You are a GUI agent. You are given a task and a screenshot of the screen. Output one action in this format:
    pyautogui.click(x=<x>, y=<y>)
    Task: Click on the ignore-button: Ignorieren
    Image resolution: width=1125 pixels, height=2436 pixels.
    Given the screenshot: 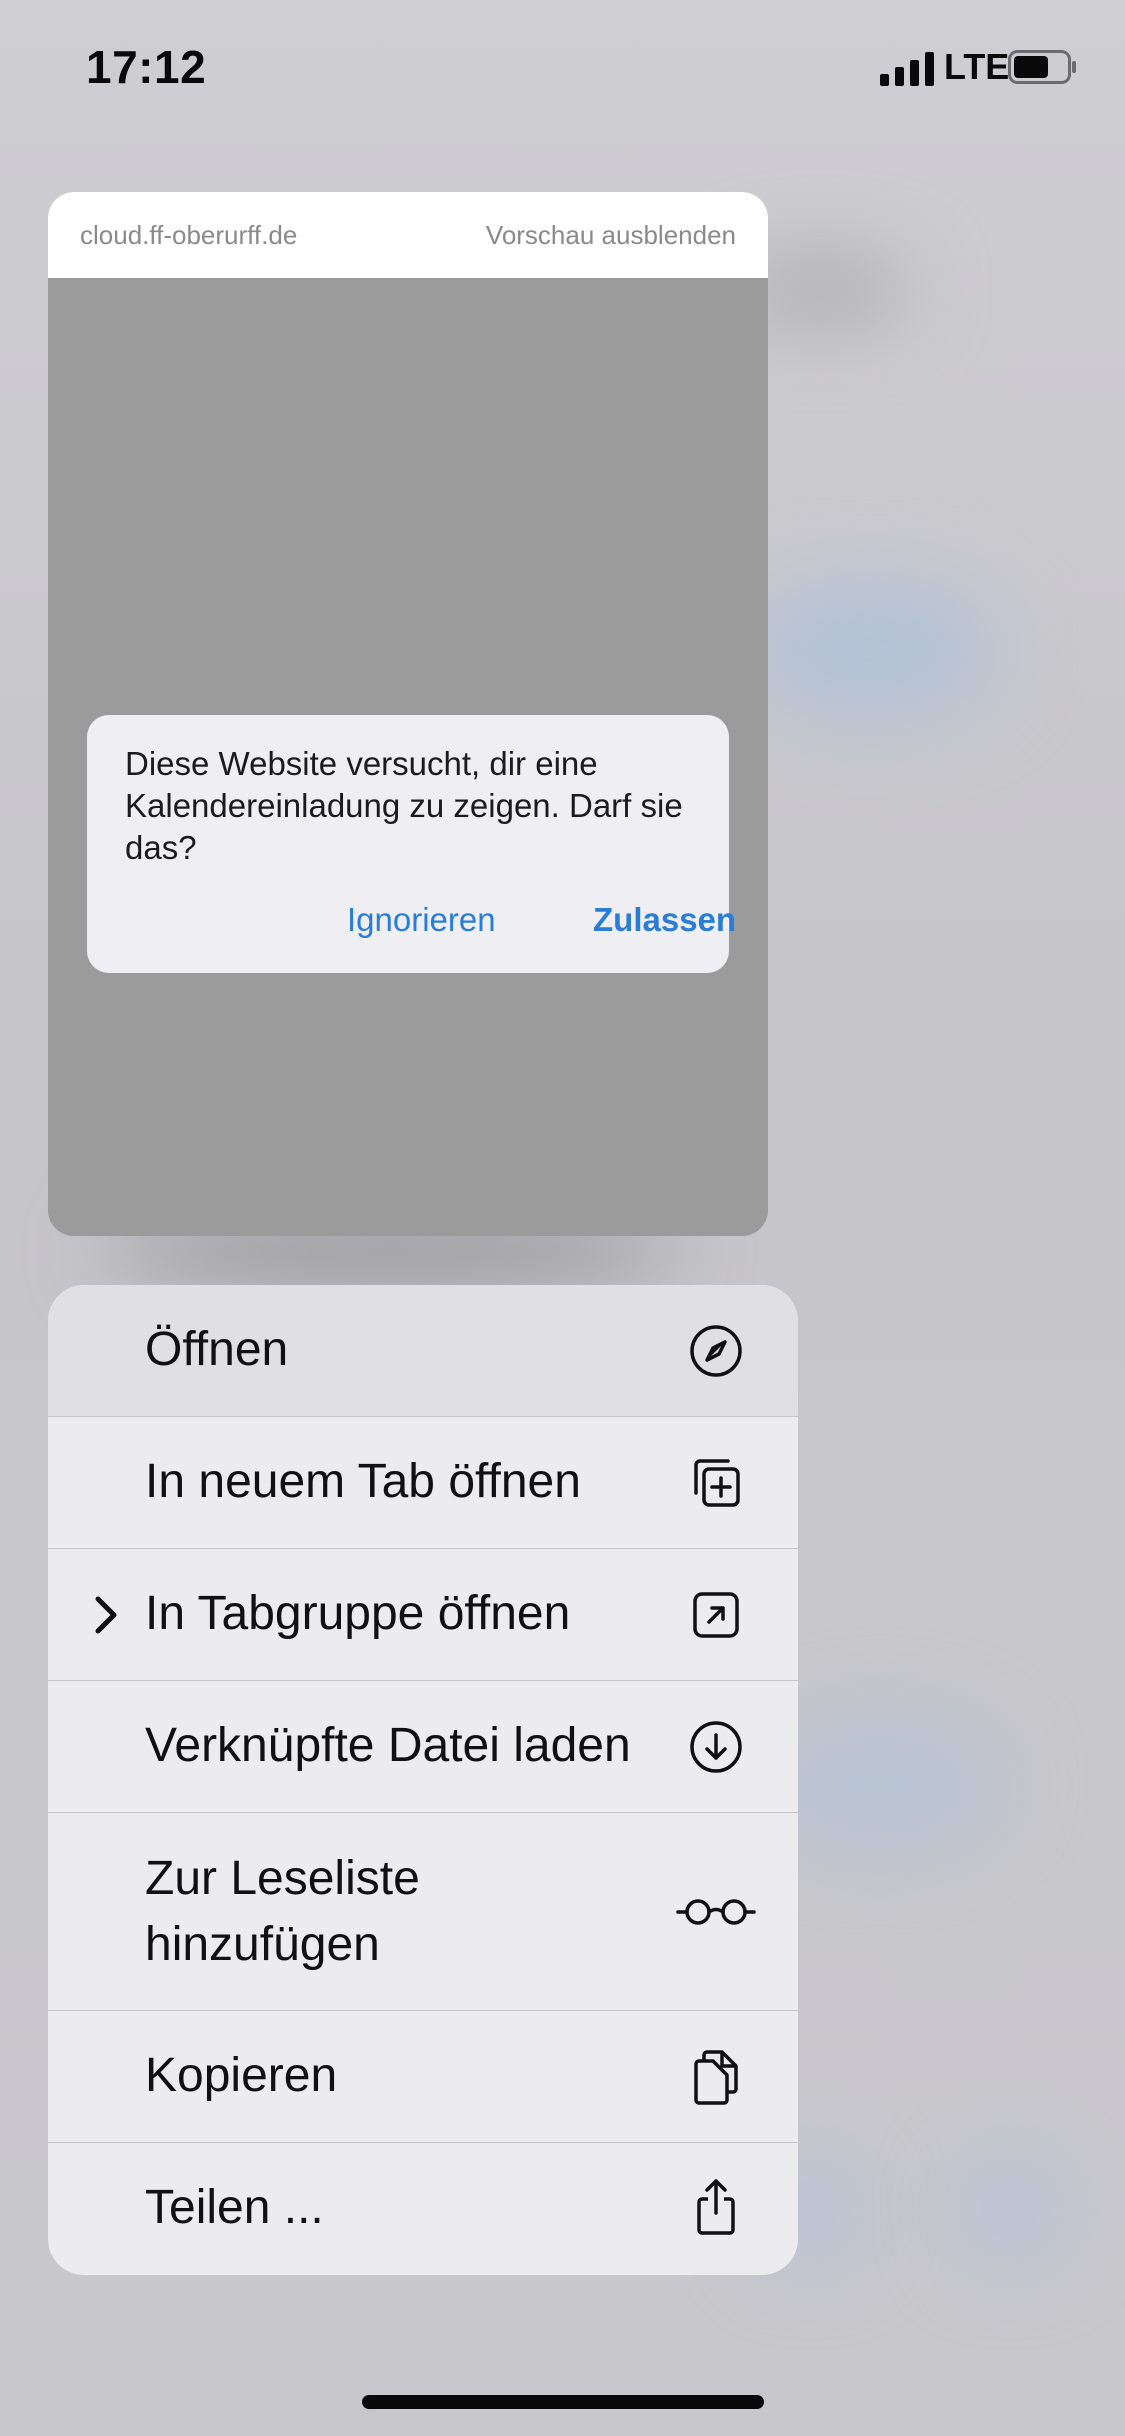 What is the action you would take?
    pyautogui.click(x=421, y=920)
    